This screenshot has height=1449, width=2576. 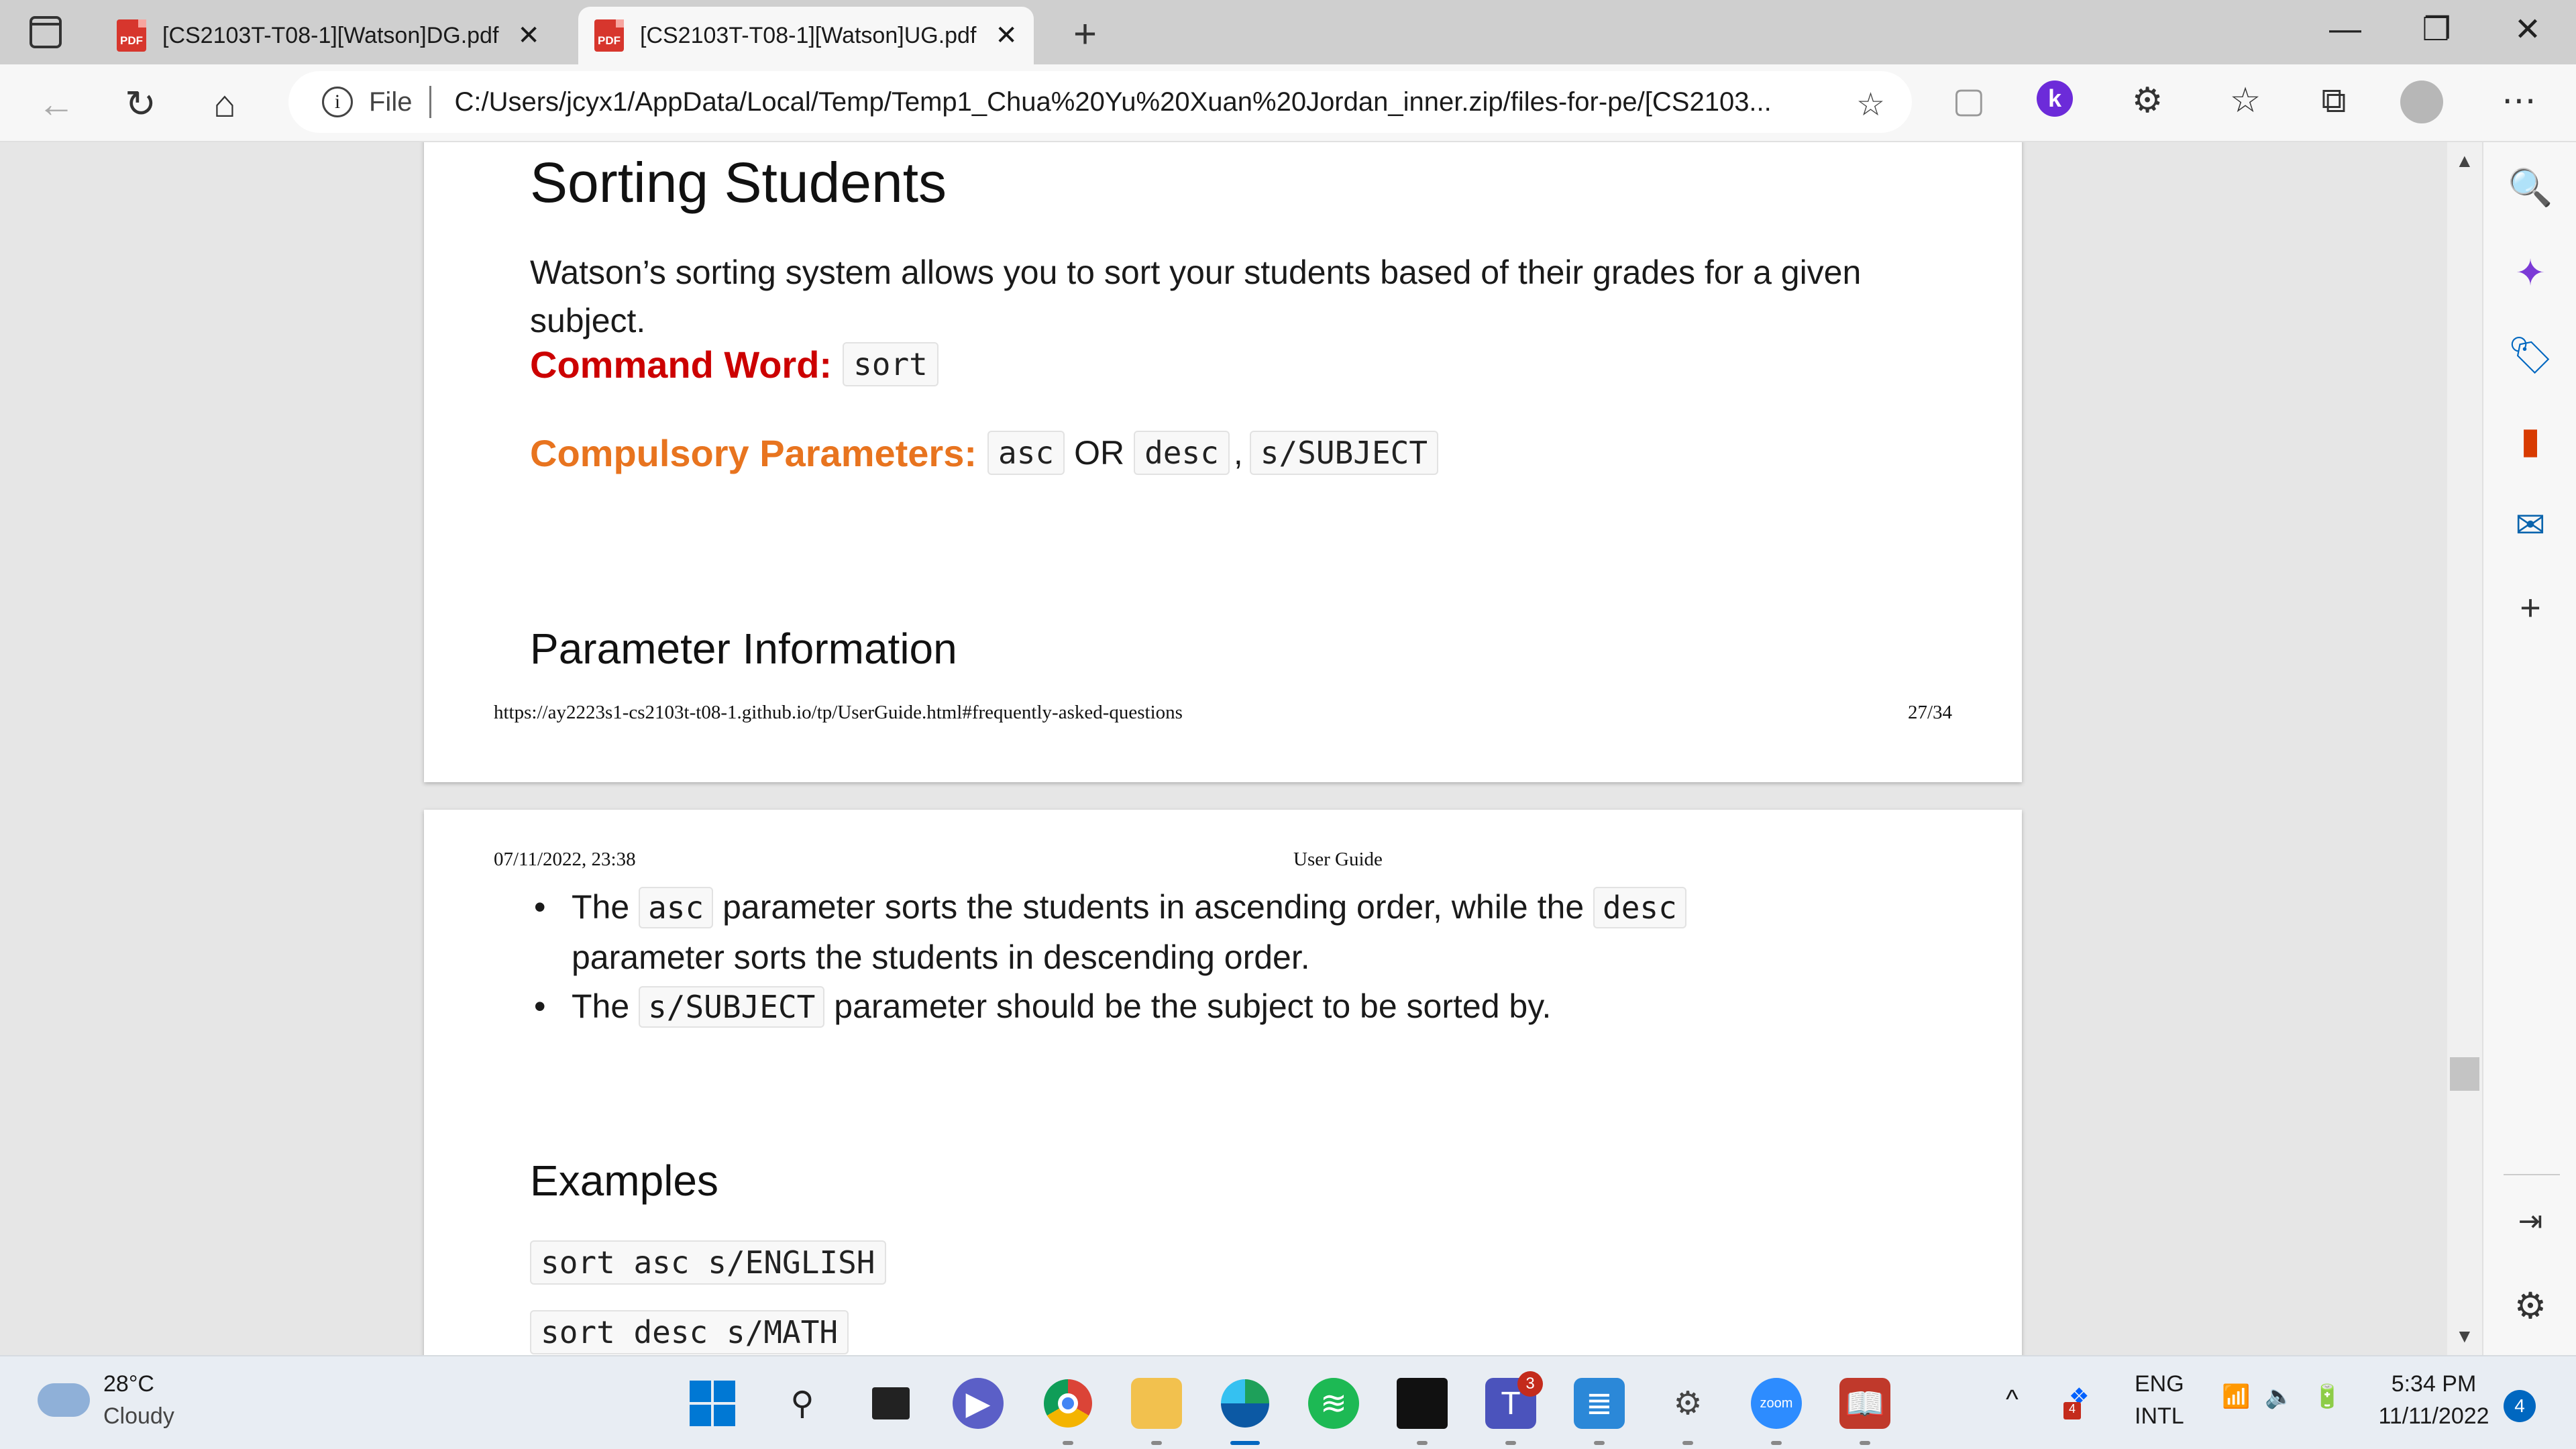 I want to click on tab-ug-pdf: PDF [CS2103T-T08-1][Watson]UG.pdf ✕, so click(x=806, y=35).